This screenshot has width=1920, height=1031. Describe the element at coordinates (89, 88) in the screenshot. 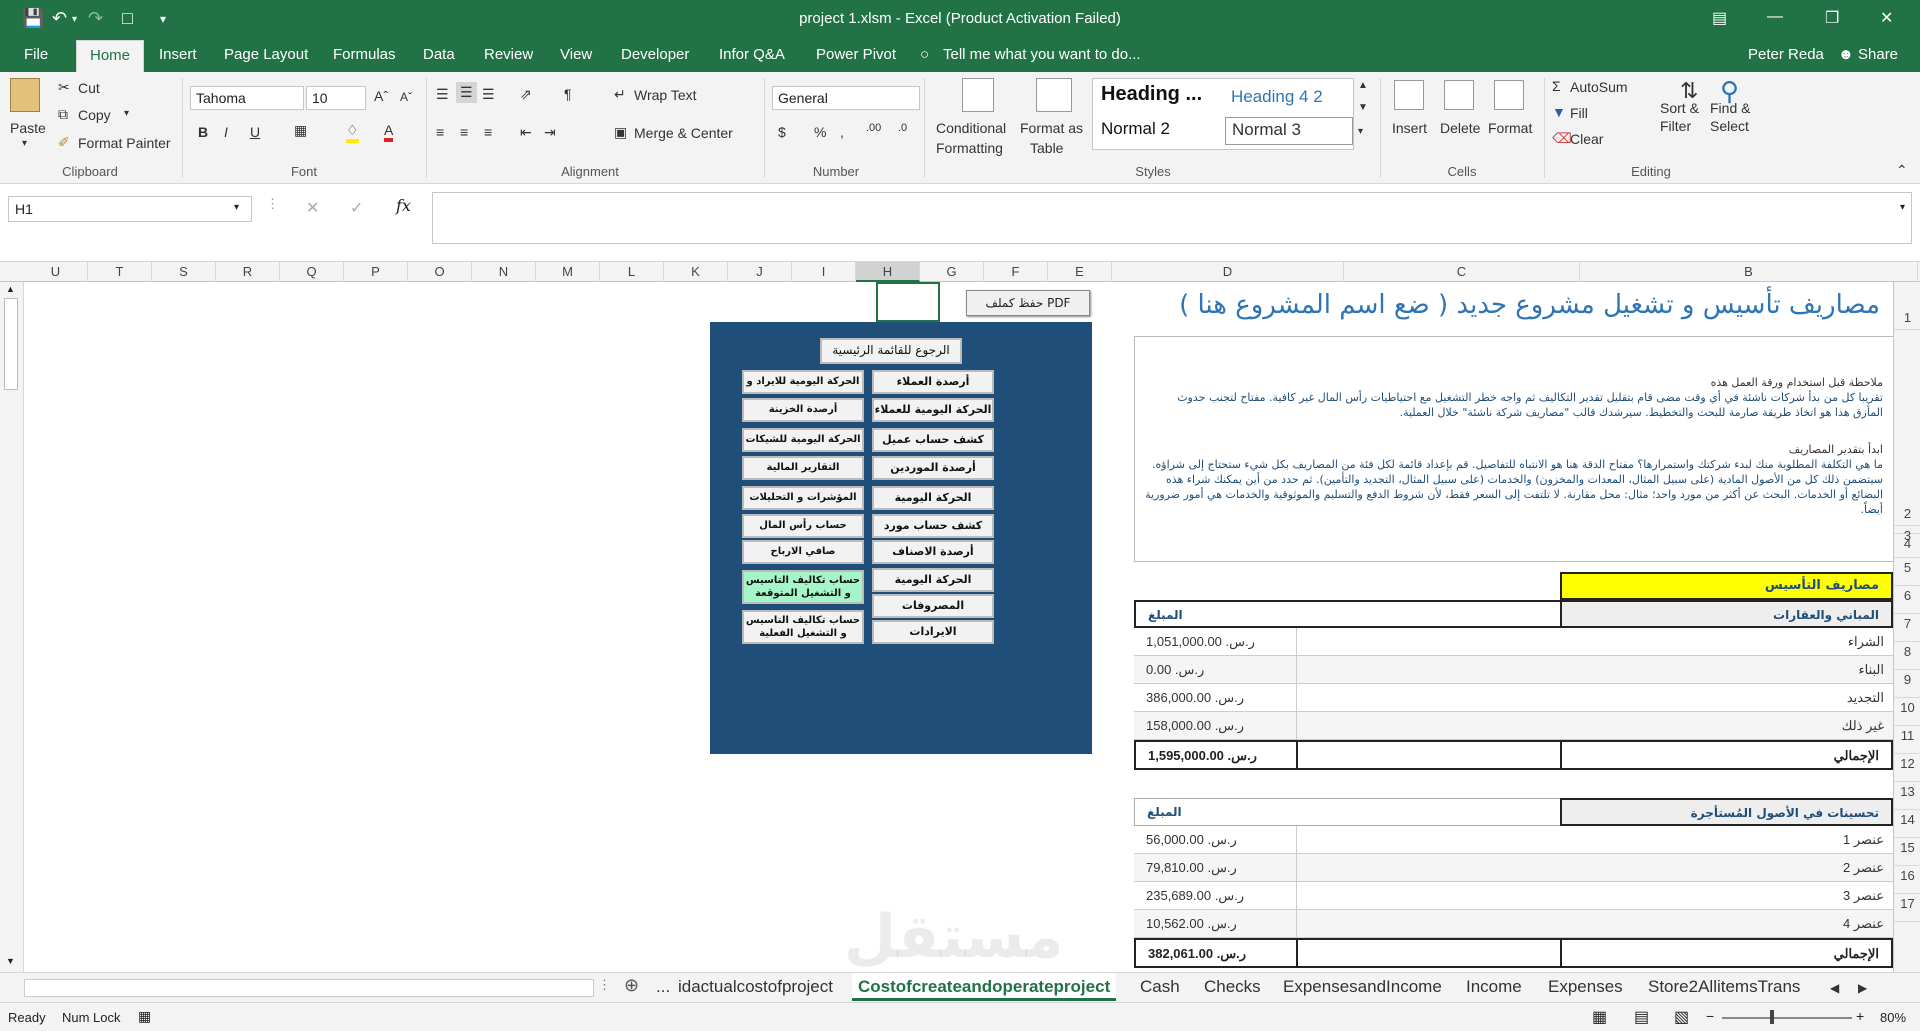

I see `cut-button: Cut` at that location.